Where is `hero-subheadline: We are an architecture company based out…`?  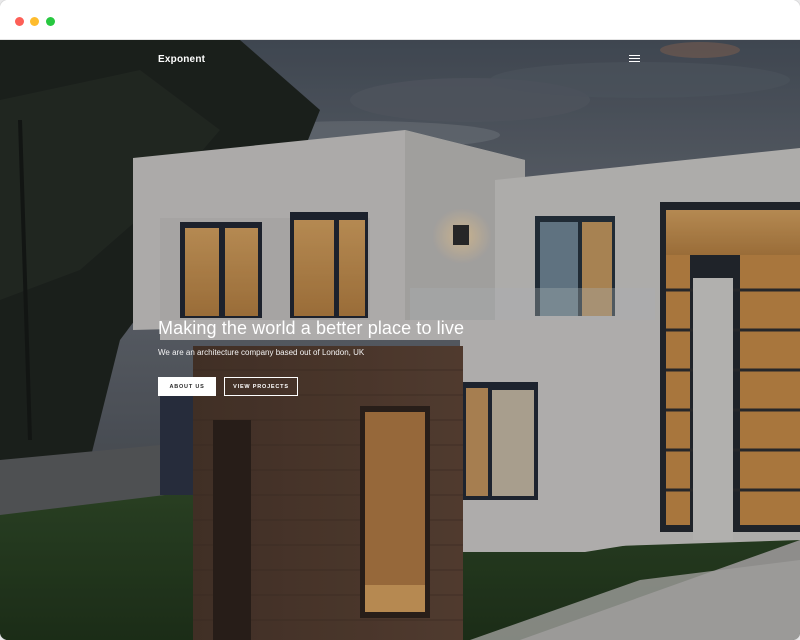
hero-subheadline: We are an architecture company based out… is located at coordinates (261, 352).